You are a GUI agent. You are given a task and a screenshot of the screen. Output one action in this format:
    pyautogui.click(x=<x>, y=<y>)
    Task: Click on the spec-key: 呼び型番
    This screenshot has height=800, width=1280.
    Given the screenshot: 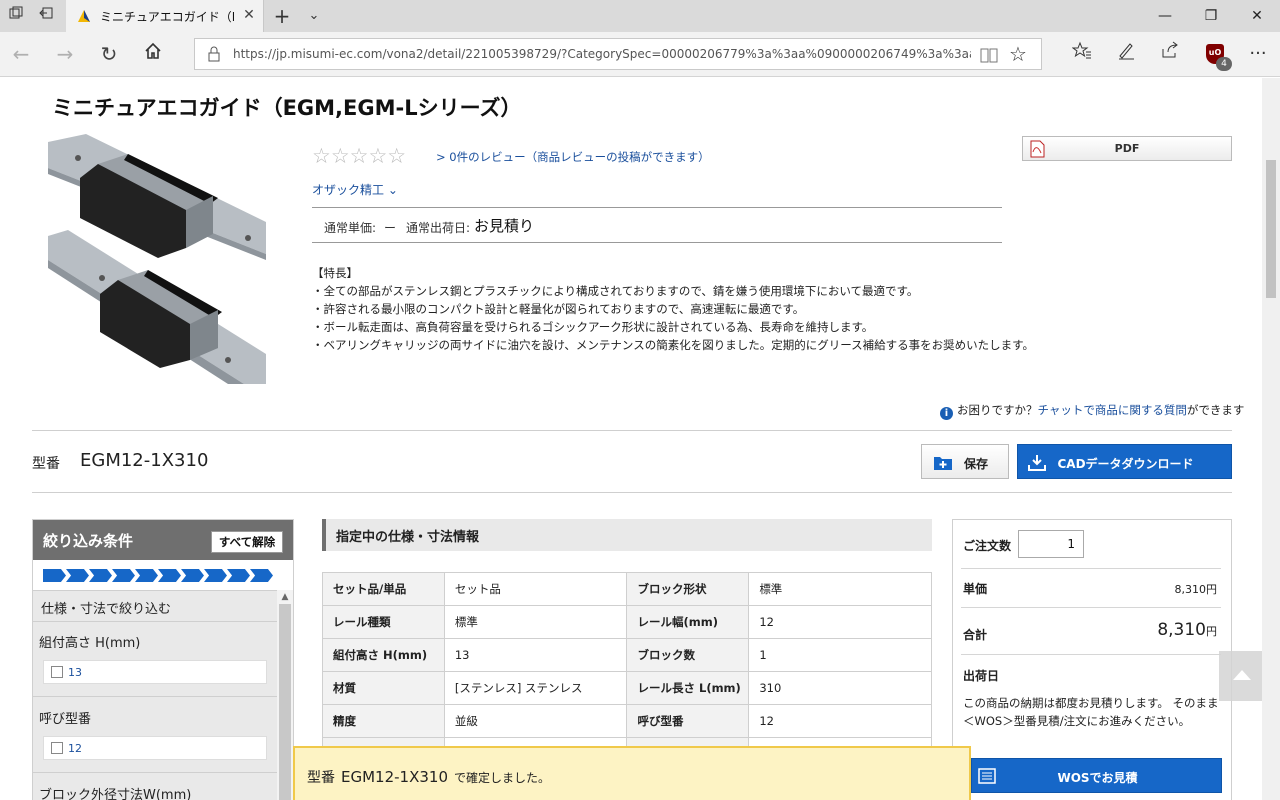 What is the action you would take?
    pyautogui.click(x=688, y=721)
    